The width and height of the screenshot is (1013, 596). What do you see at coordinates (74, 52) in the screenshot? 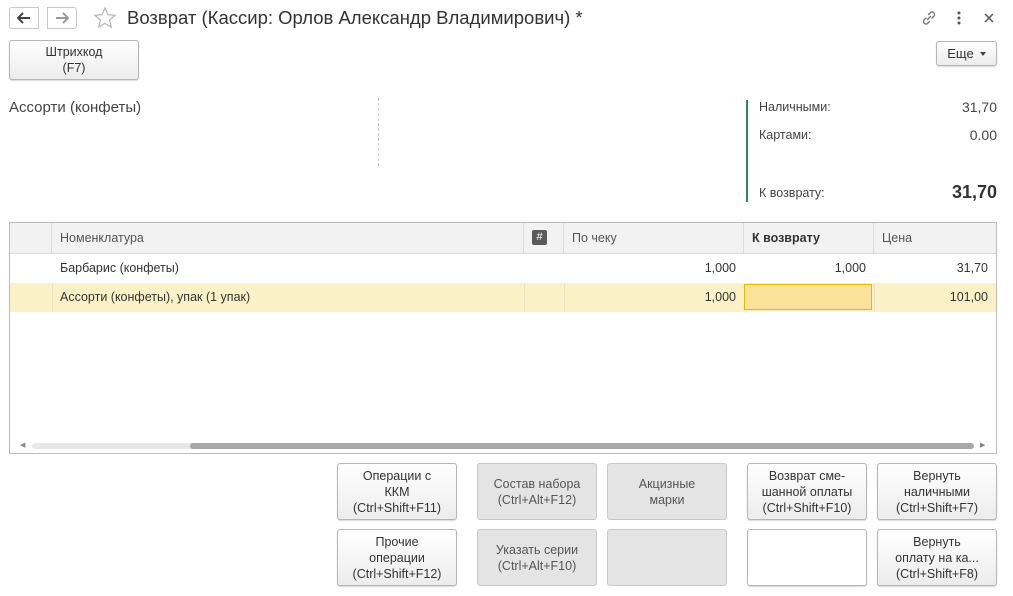
I see `barcode-button-label: Штрихкод` at bounding box center [74, 52].